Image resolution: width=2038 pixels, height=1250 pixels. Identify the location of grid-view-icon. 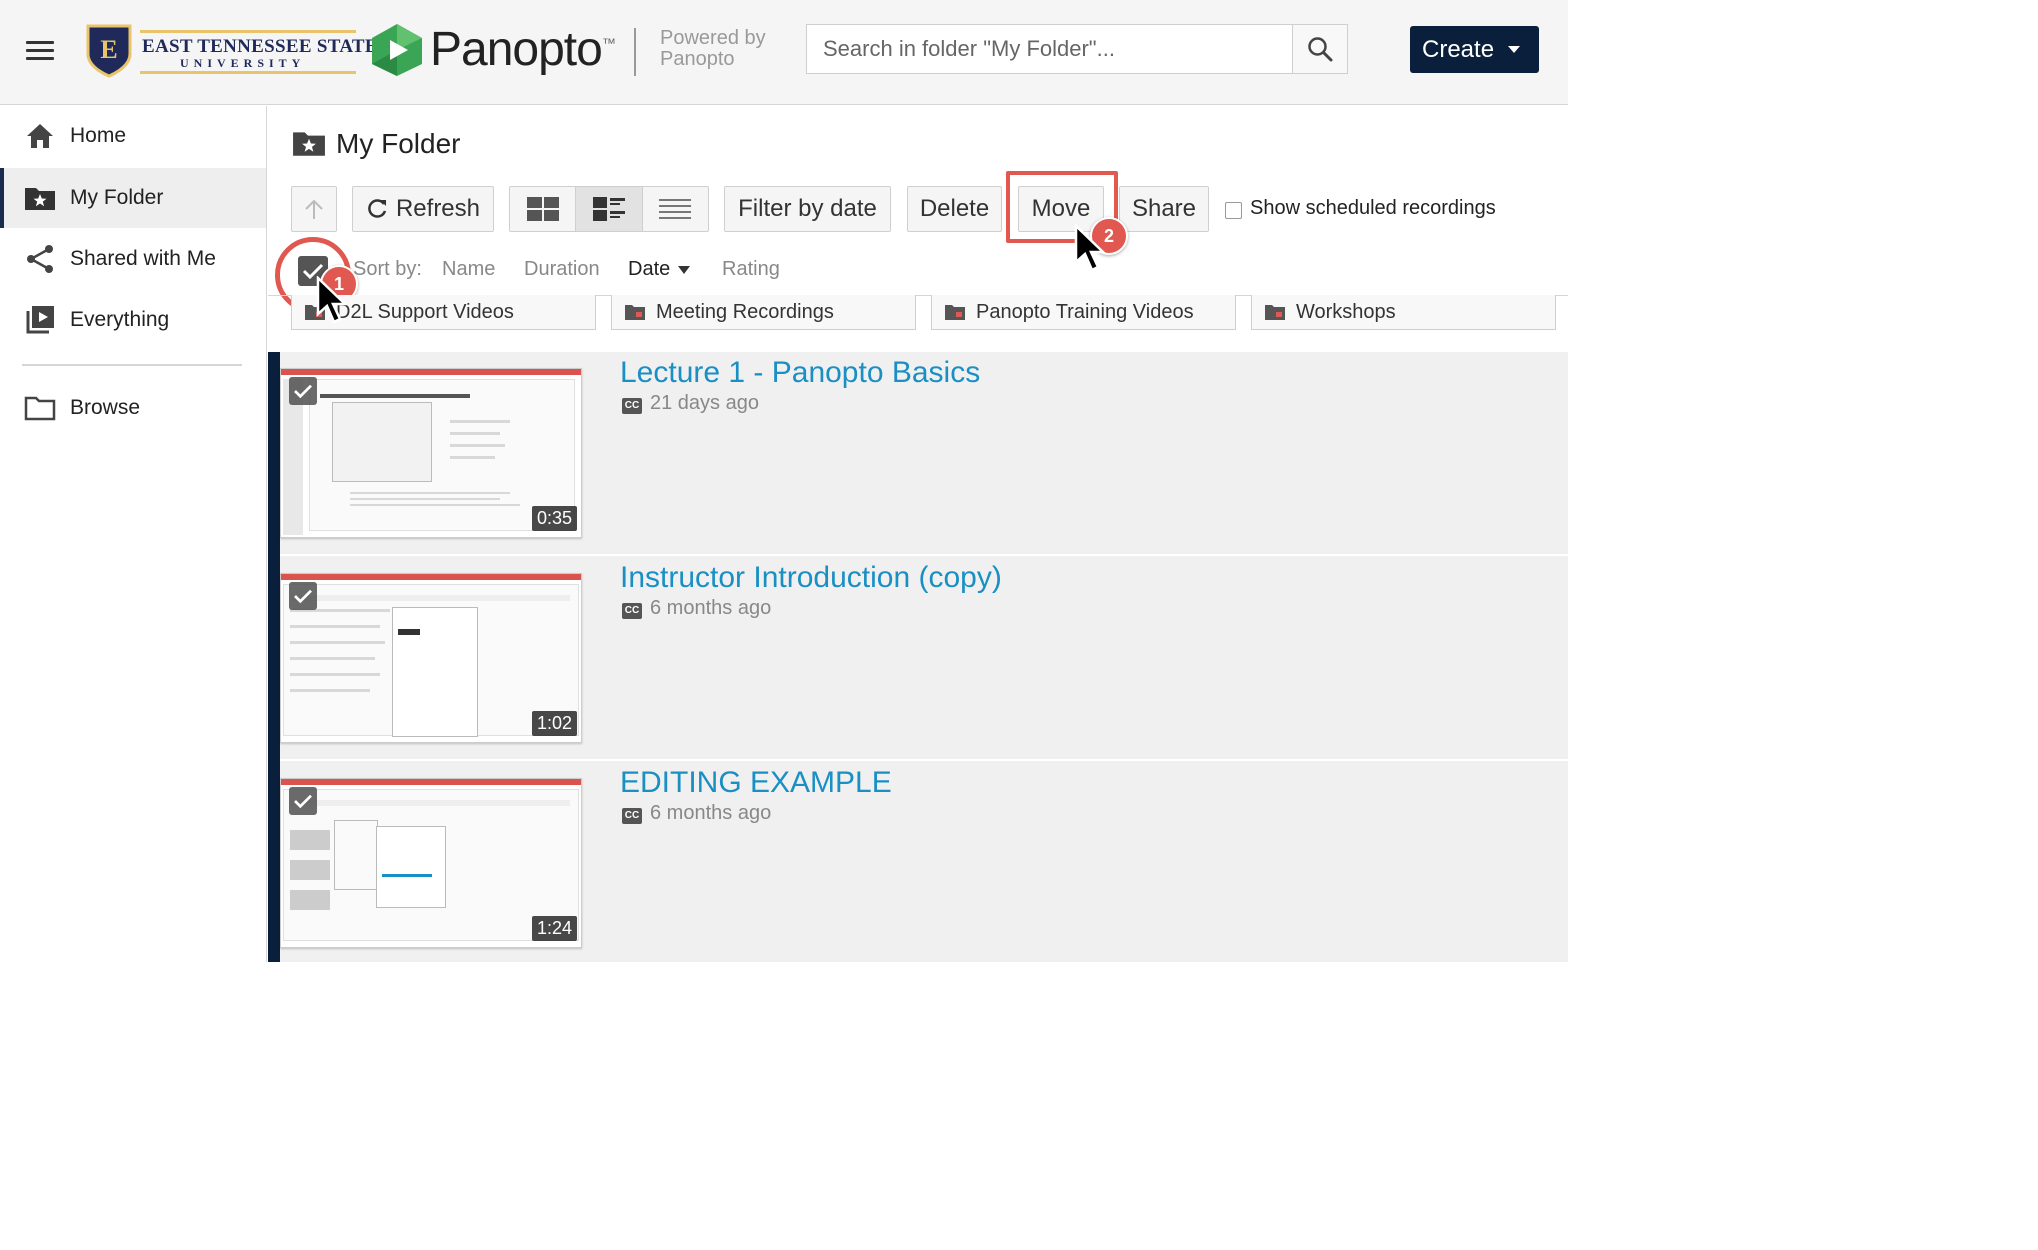
(542, 209).